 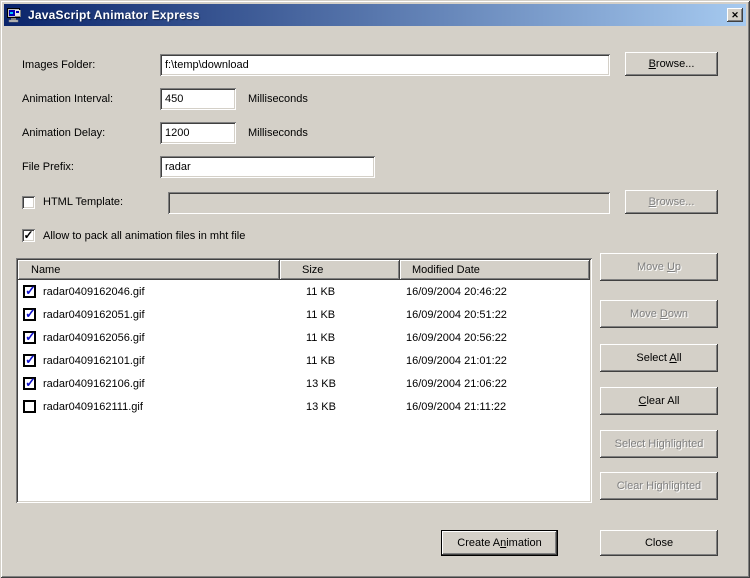 I want to click on html-template-label: HTML Template:, so click(x=83, y=202).